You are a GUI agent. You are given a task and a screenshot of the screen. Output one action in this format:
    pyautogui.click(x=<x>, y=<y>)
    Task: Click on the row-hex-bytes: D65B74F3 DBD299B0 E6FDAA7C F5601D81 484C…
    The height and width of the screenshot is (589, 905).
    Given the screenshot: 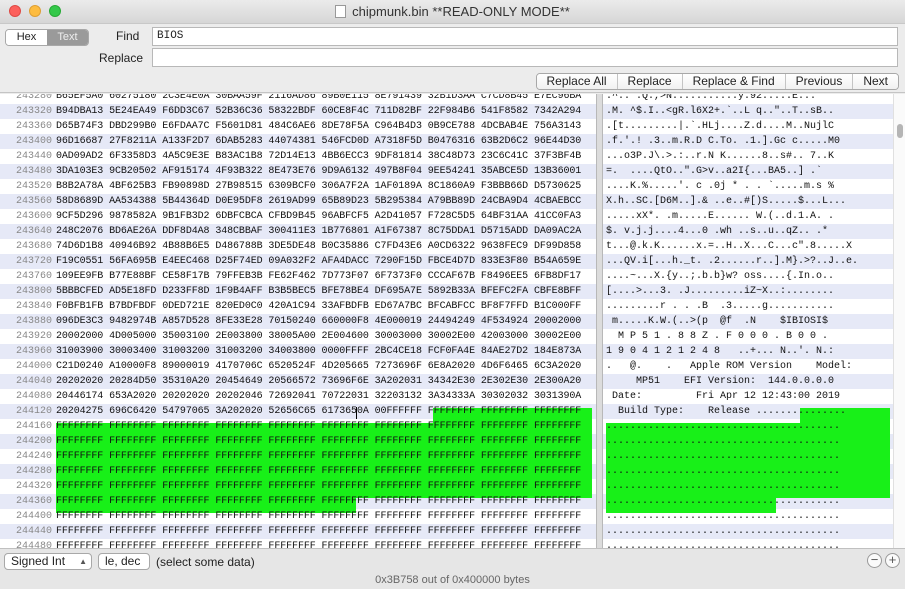 What is the action you would take?
    pyautogui.click(x=324, y=126)
    